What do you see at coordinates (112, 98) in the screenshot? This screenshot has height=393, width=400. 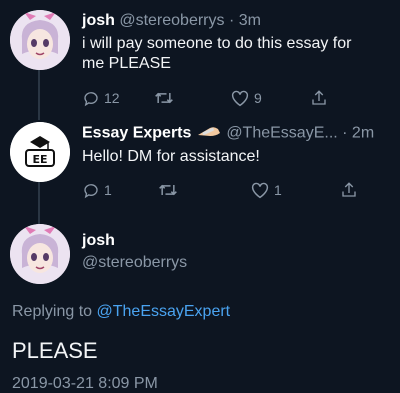 I see `reply-count: 12` at bounding box center [112, 98].